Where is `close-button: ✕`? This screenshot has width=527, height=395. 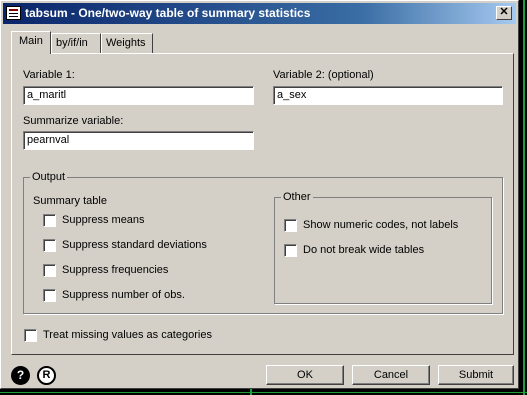 close-button: ✕ is located at coordinates (504, 13).